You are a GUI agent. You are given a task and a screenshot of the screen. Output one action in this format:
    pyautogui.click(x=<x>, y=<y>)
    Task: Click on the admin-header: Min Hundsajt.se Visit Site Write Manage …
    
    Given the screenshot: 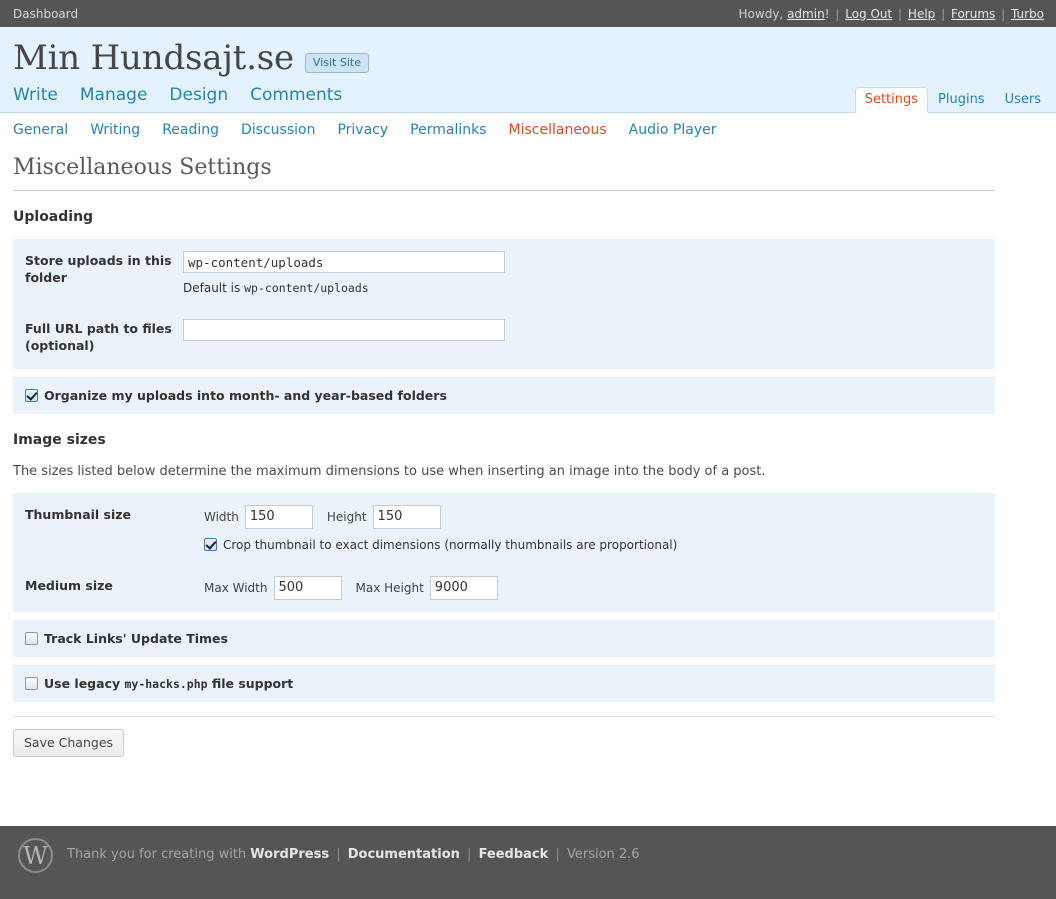 What is the action you would take?
    pyautogui.click(x=528, y=70)
    